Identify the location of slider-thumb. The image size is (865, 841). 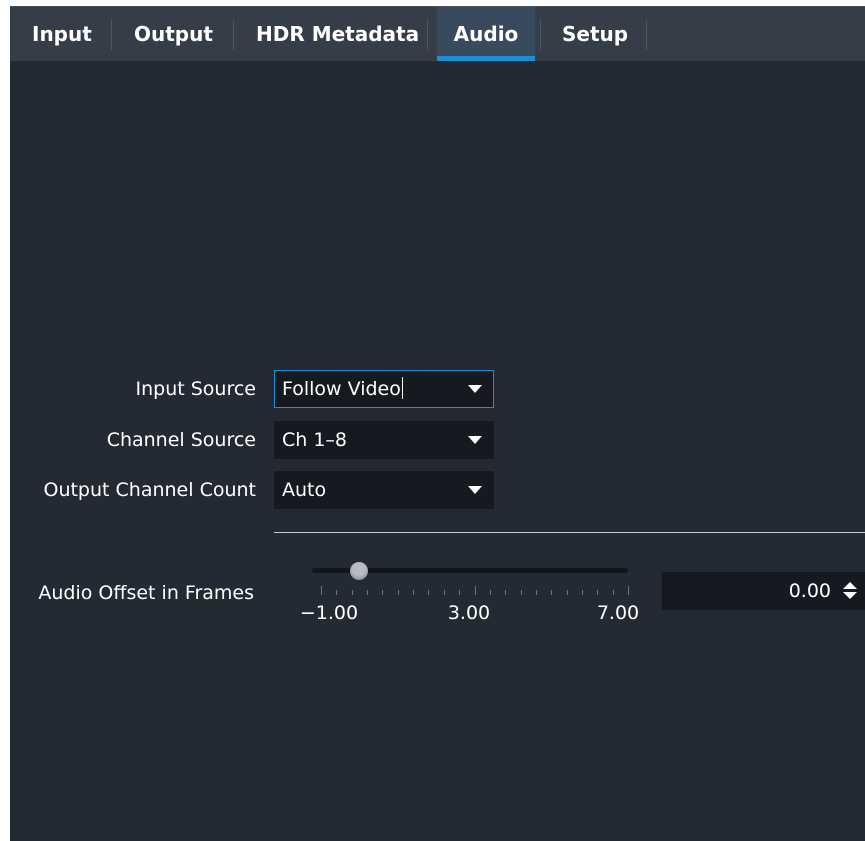
(359, 571).